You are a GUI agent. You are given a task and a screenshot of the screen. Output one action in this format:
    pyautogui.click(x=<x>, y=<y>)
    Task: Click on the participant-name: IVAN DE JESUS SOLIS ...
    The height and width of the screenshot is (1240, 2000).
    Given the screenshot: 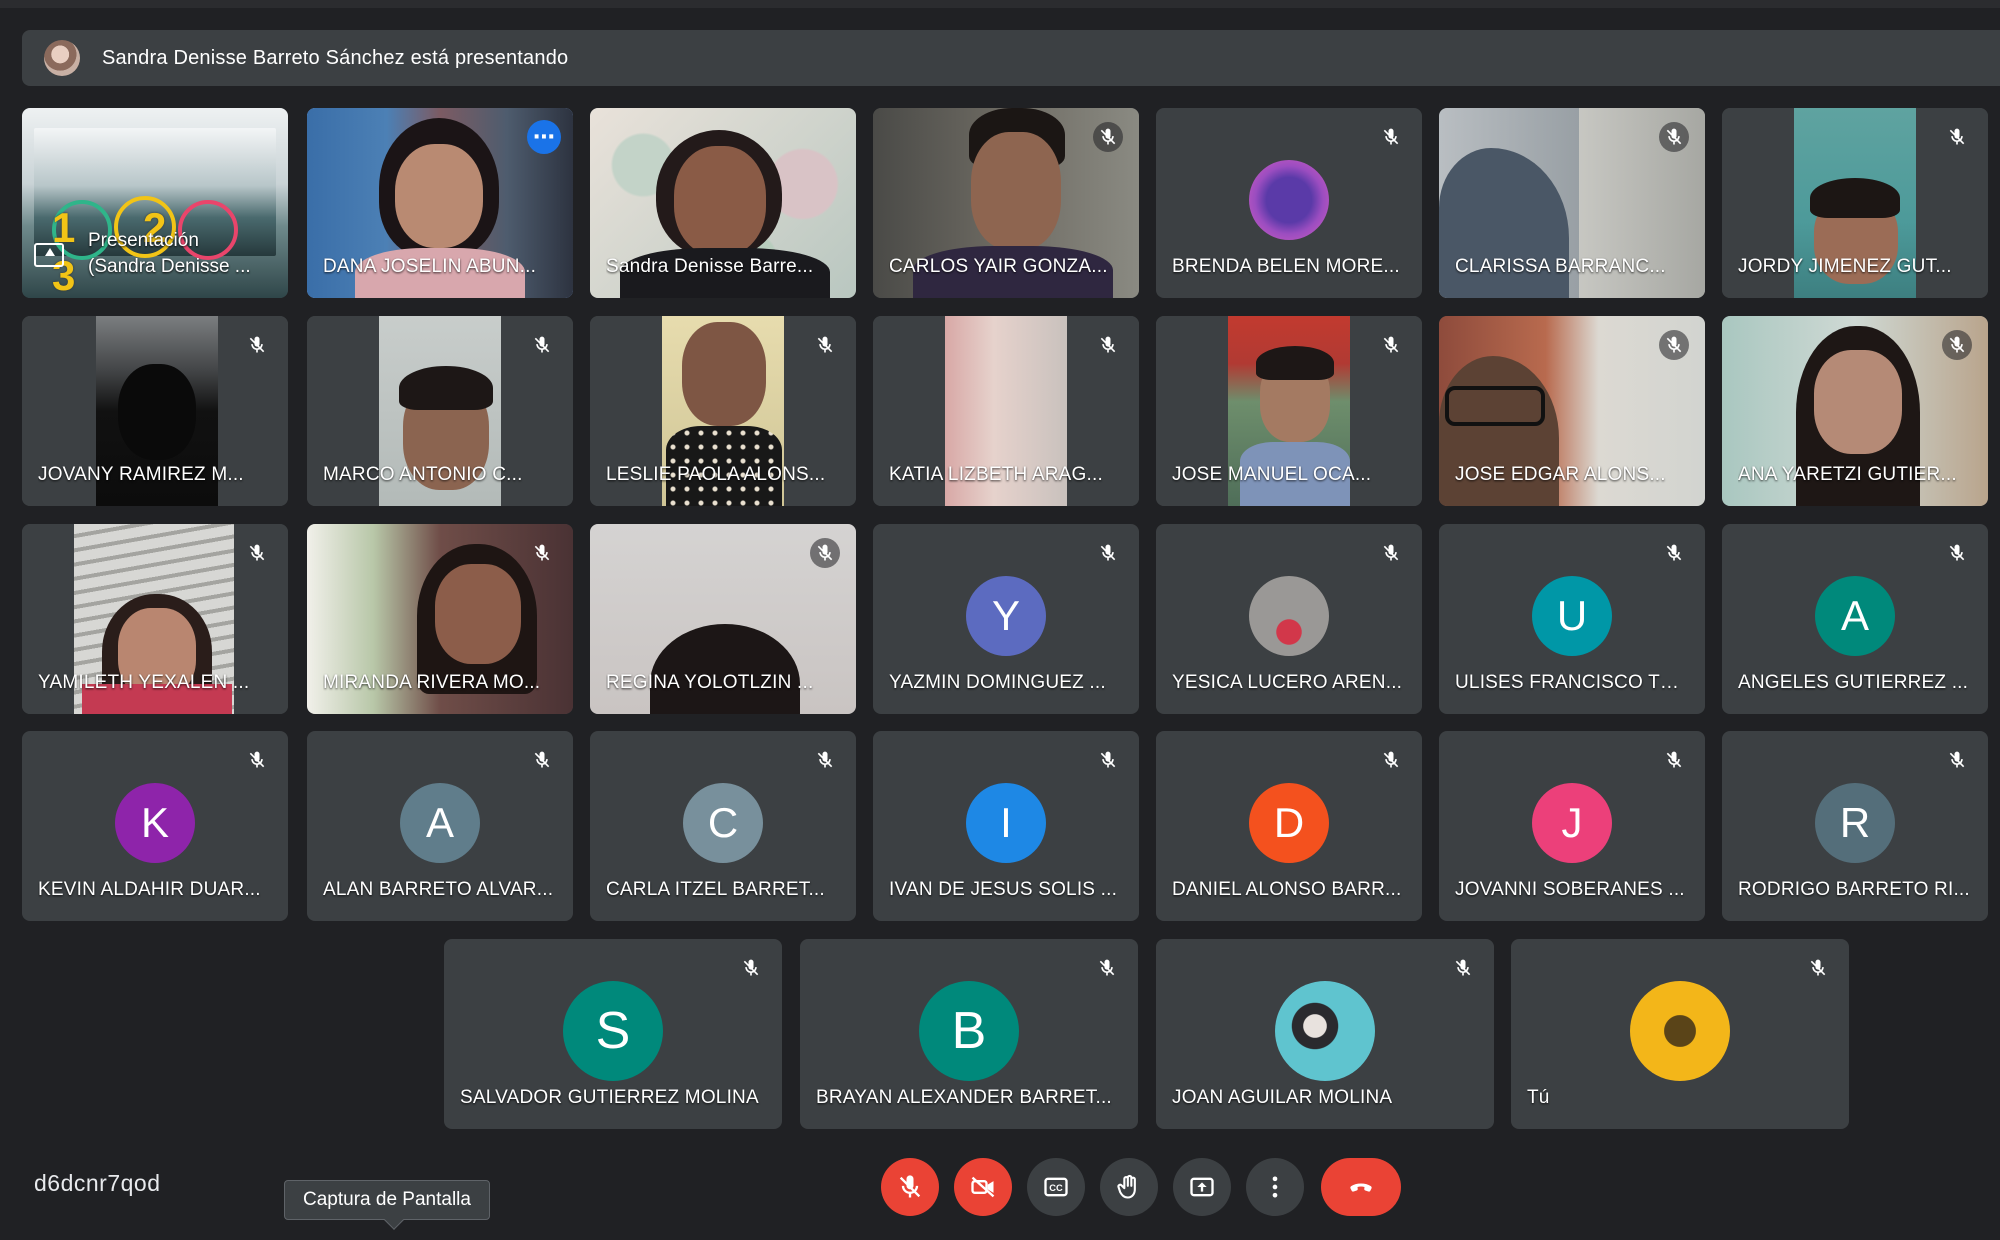 What is the action you would take?
    pyautogui.click(x=1003, y=889)
    